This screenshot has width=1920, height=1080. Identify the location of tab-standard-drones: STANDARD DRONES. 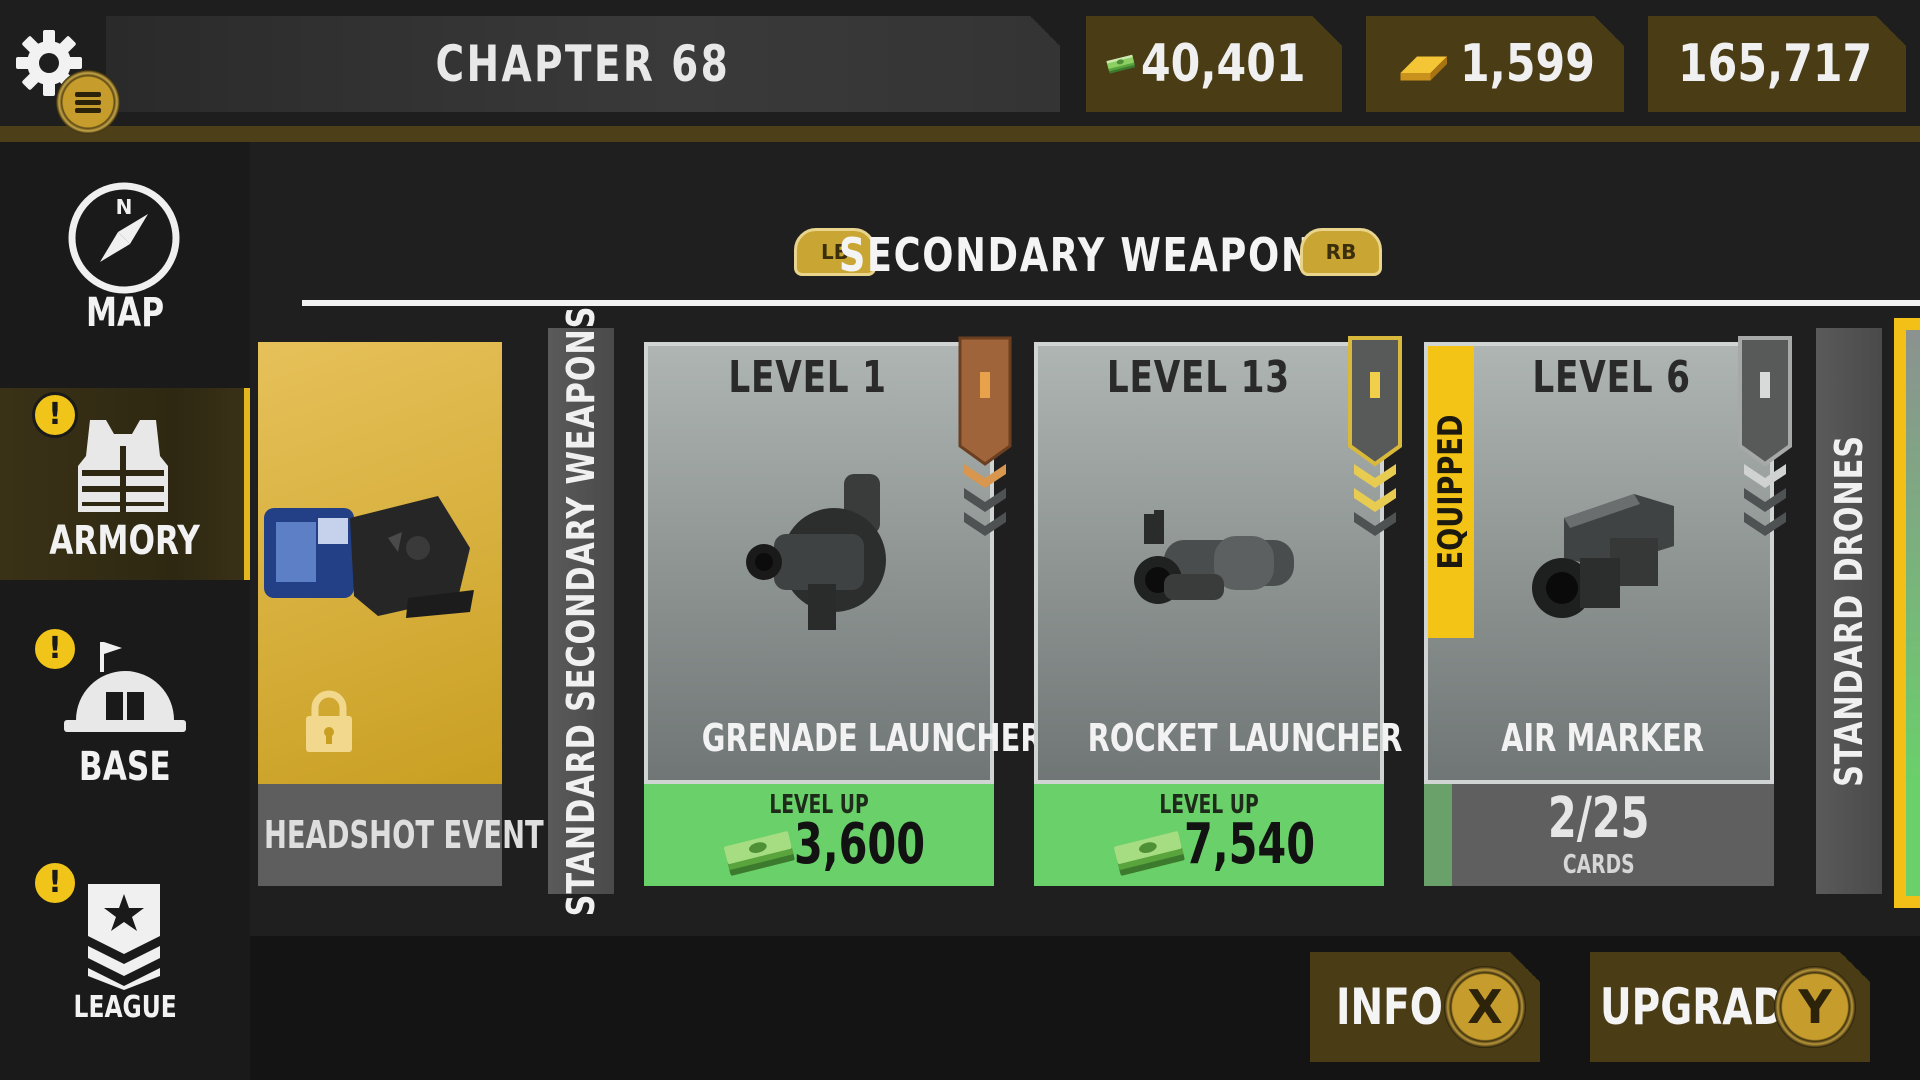
(1849, 611).